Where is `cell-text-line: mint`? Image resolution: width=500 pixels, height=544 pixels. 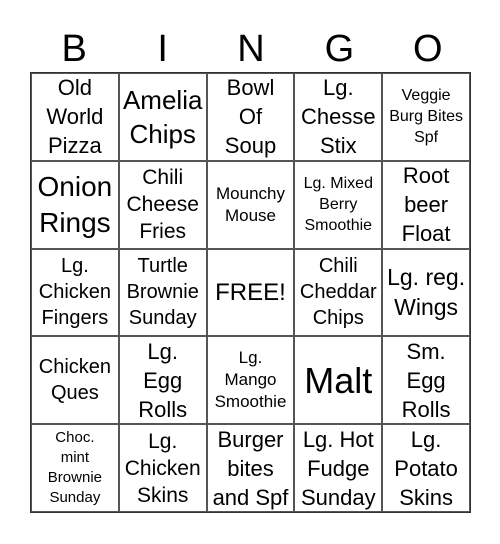 cell-text-line: mint is located at coordinates (75, 458).